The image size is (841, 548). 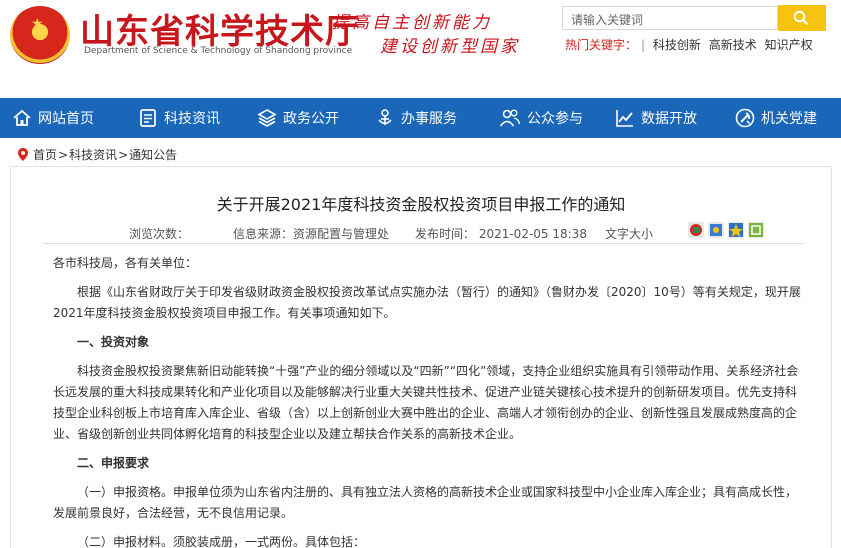 I want to click on views-label: 浏览次数：, so click(x=159, y=234).